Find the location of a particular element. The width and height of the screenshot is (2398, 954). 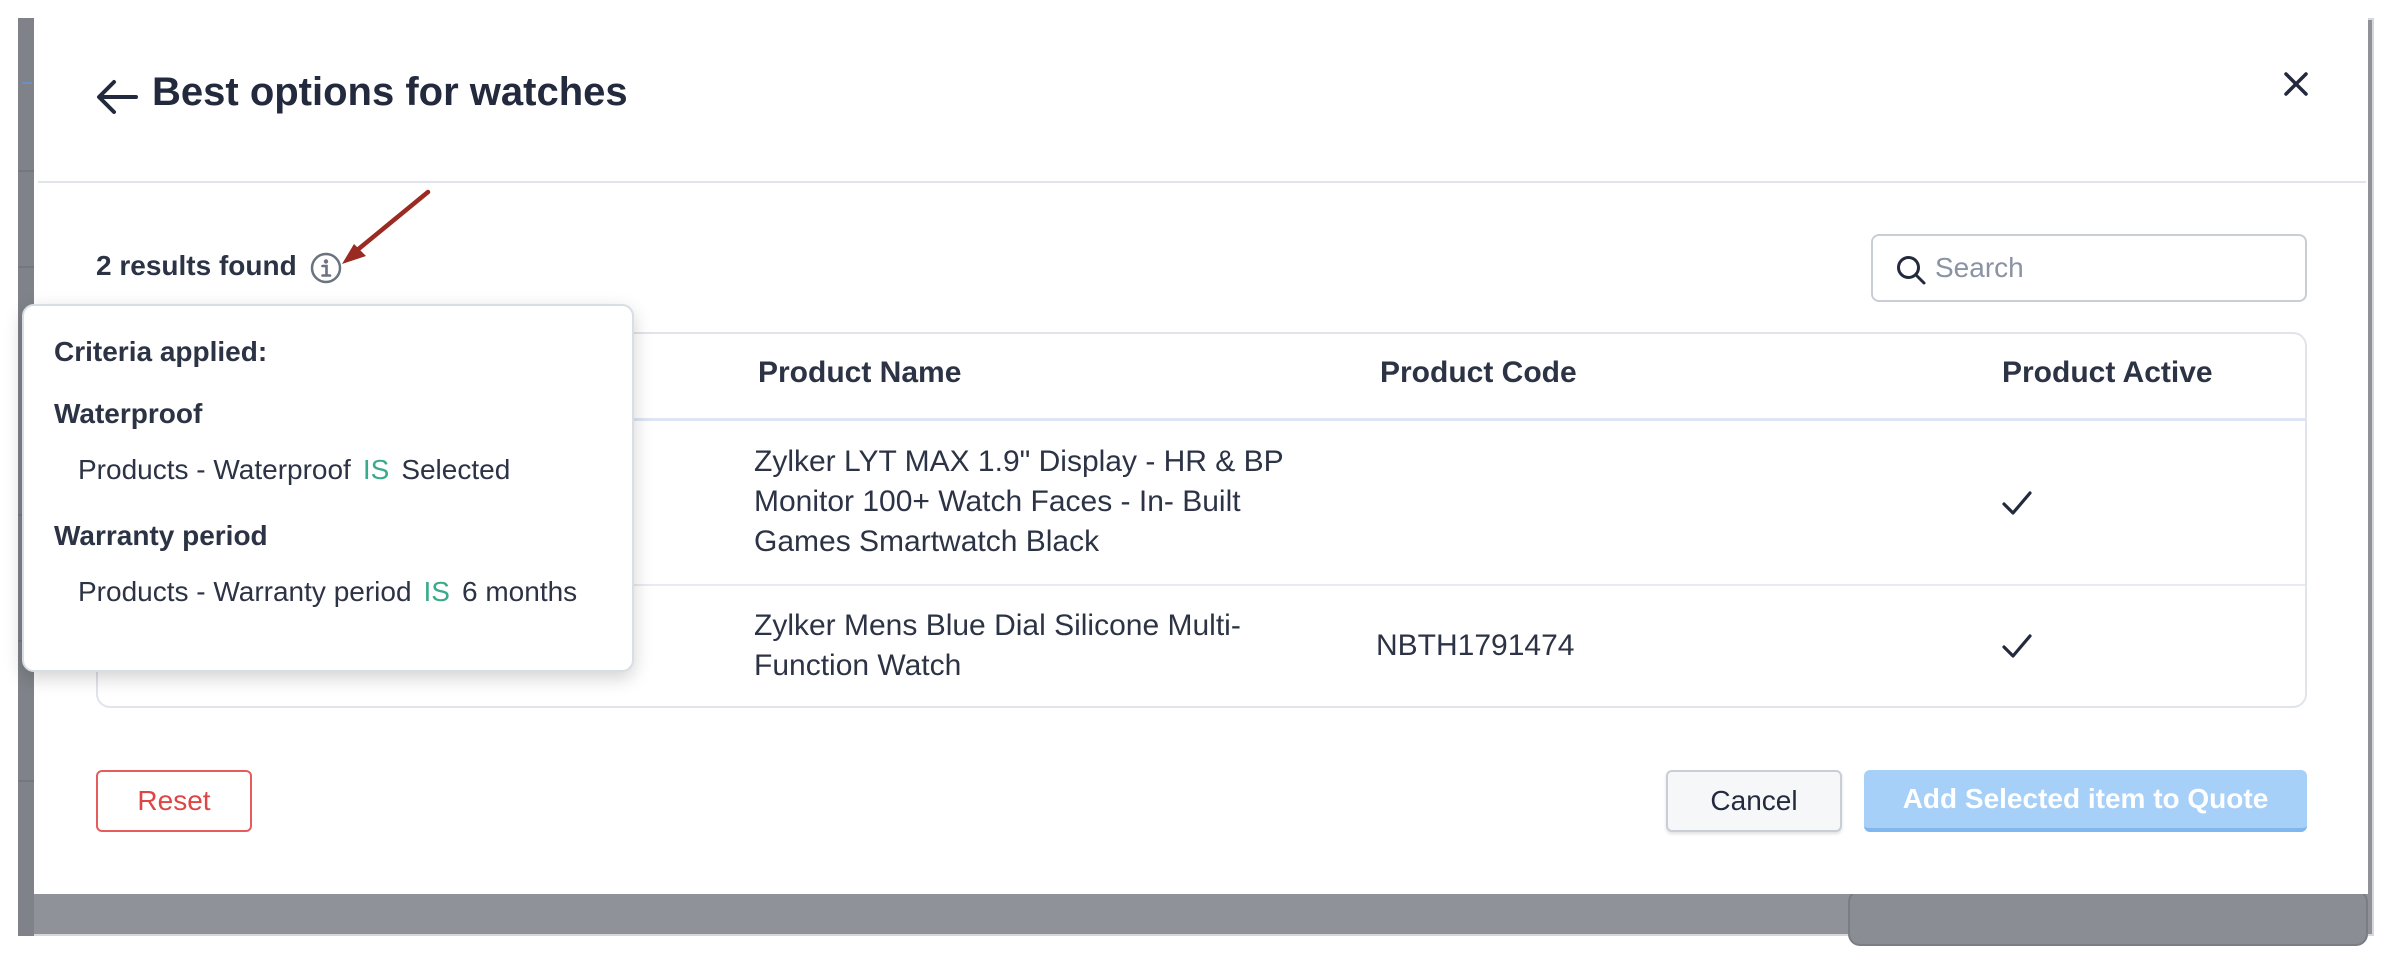

criteria-value: 6 months is located at coordinates (520, 591).